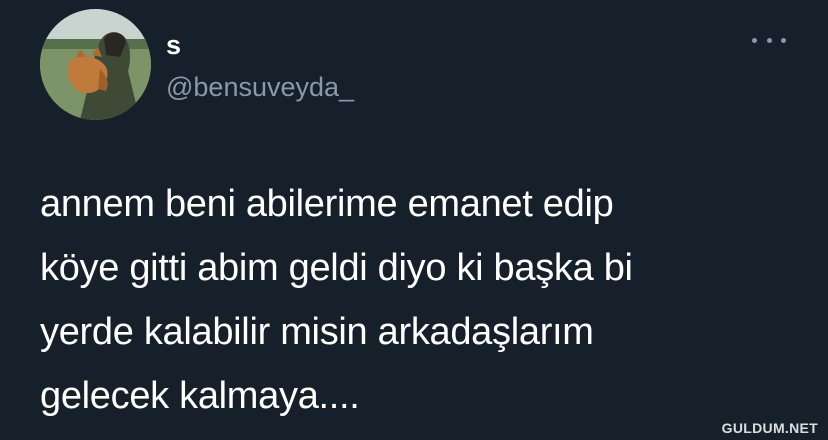 The height and width of the screenshot is (440, 828). I want to click on tweet-text-line: yerde kalabilir misin arkadaşlarım, so click(317, 332).